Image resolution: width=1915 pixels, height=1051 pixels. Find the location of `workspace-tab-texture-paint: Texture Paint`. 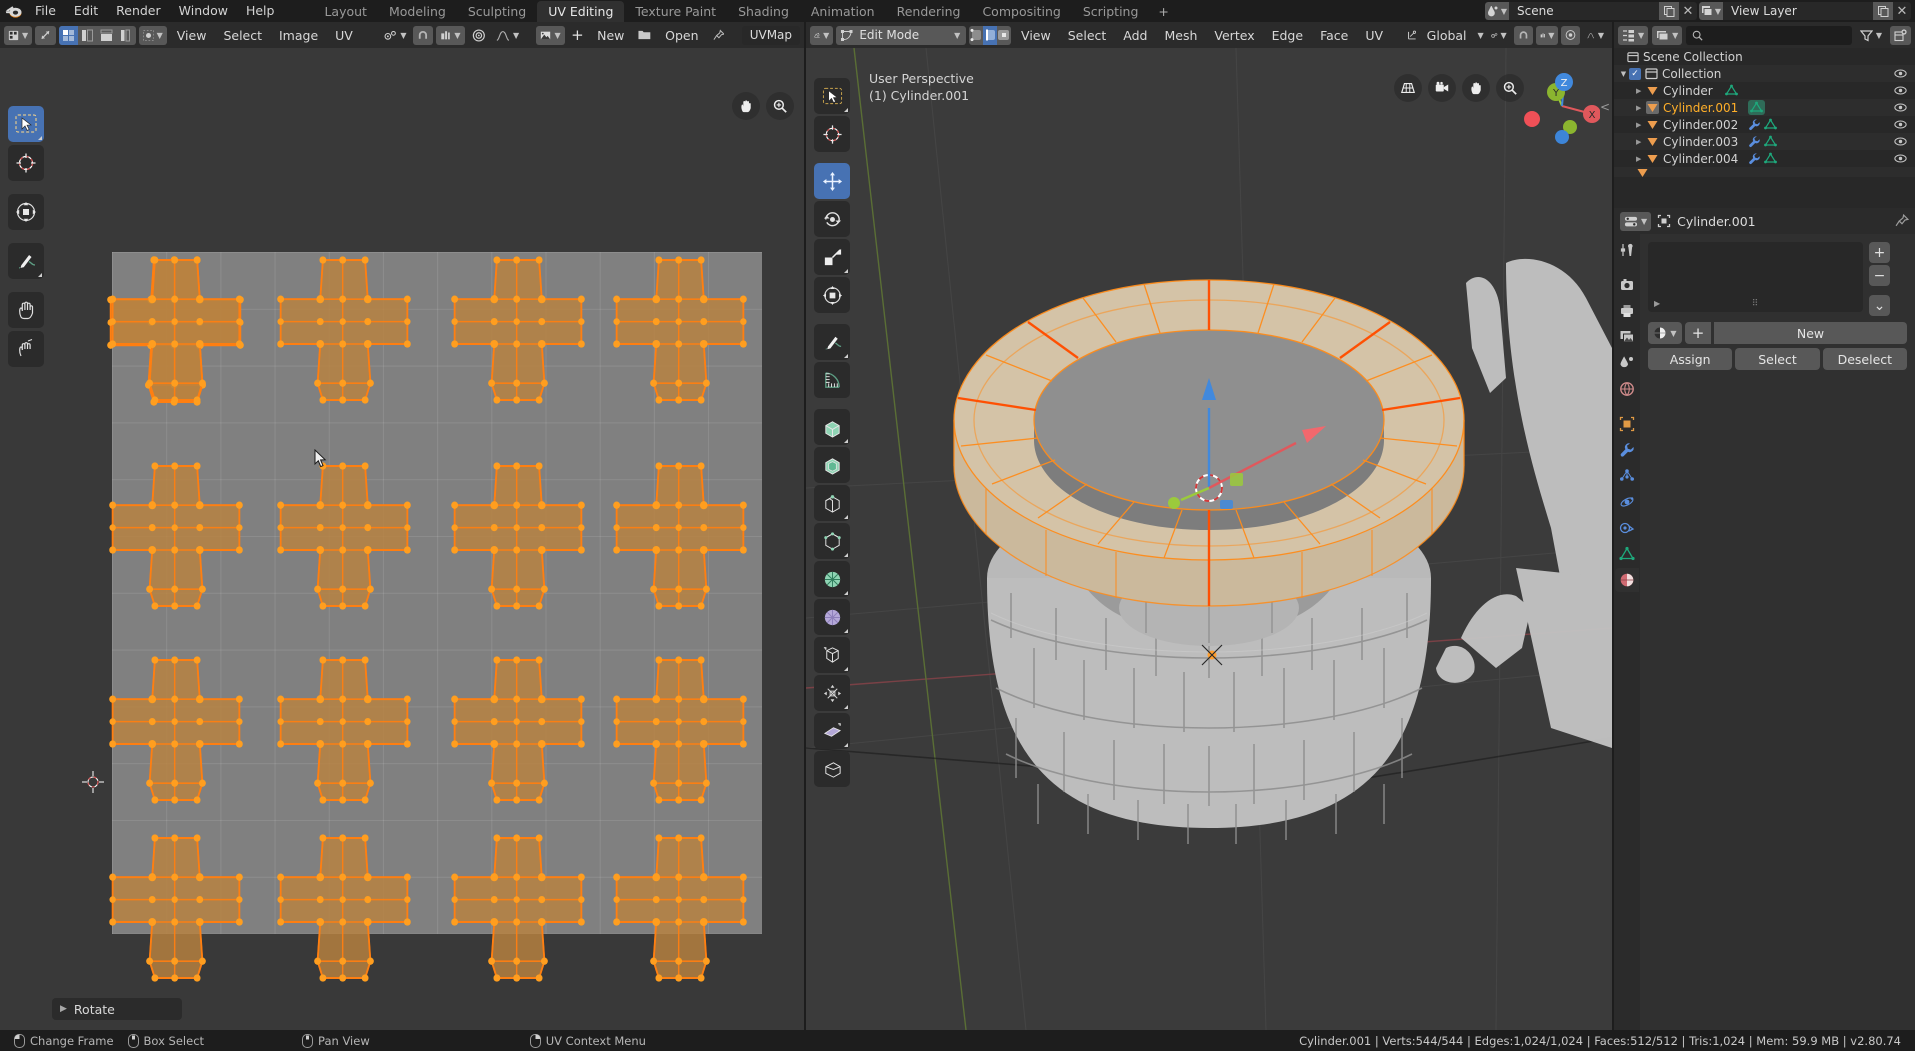

workspace-tab-texture-paint: Texture Paint is located at coordinates (675, 11).